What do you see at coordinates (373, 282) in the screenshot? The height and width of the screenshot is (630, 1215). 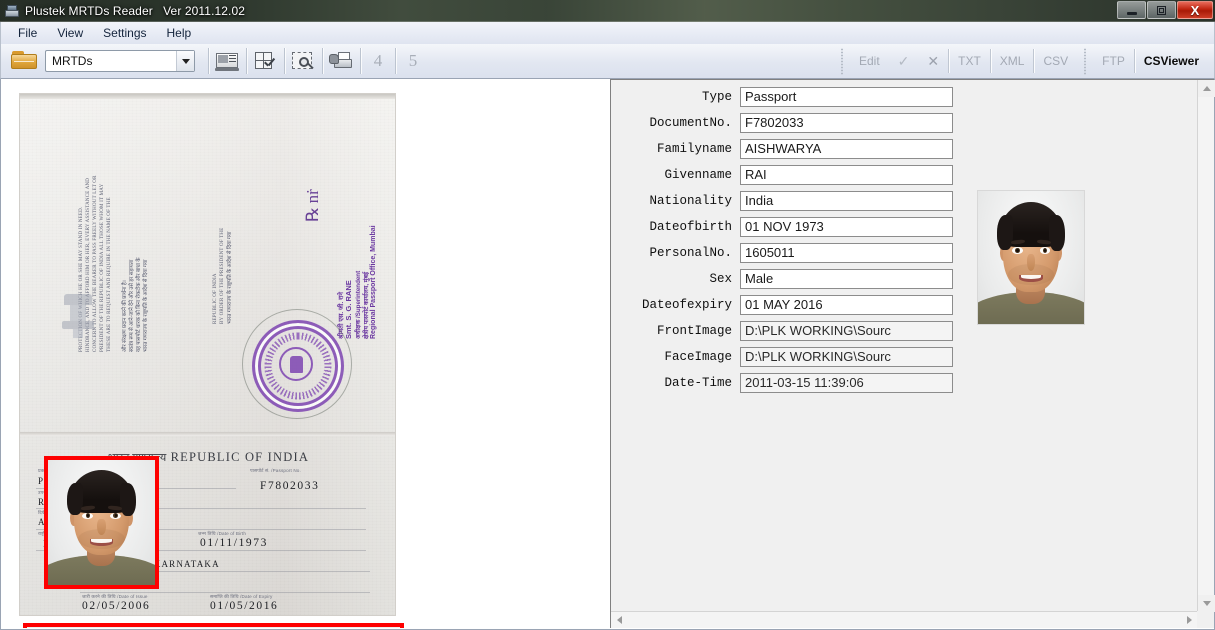 I see `officer-office: Regional Passport Office, Mumbai` at bounding box center [373, 282].